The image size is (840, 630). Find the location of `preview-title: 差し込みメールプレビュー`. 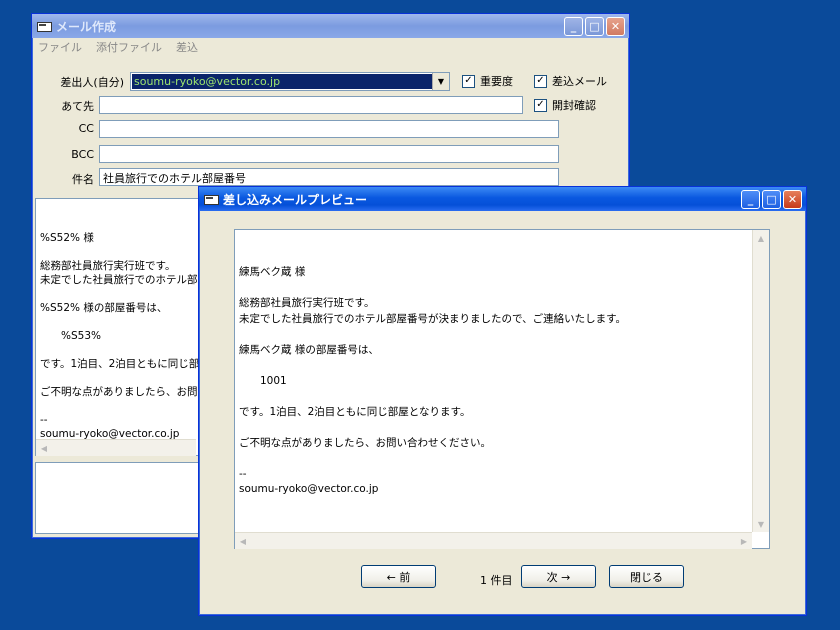

preview-title: 差し込みメールプレビュー is located at coordinates (295, 199).